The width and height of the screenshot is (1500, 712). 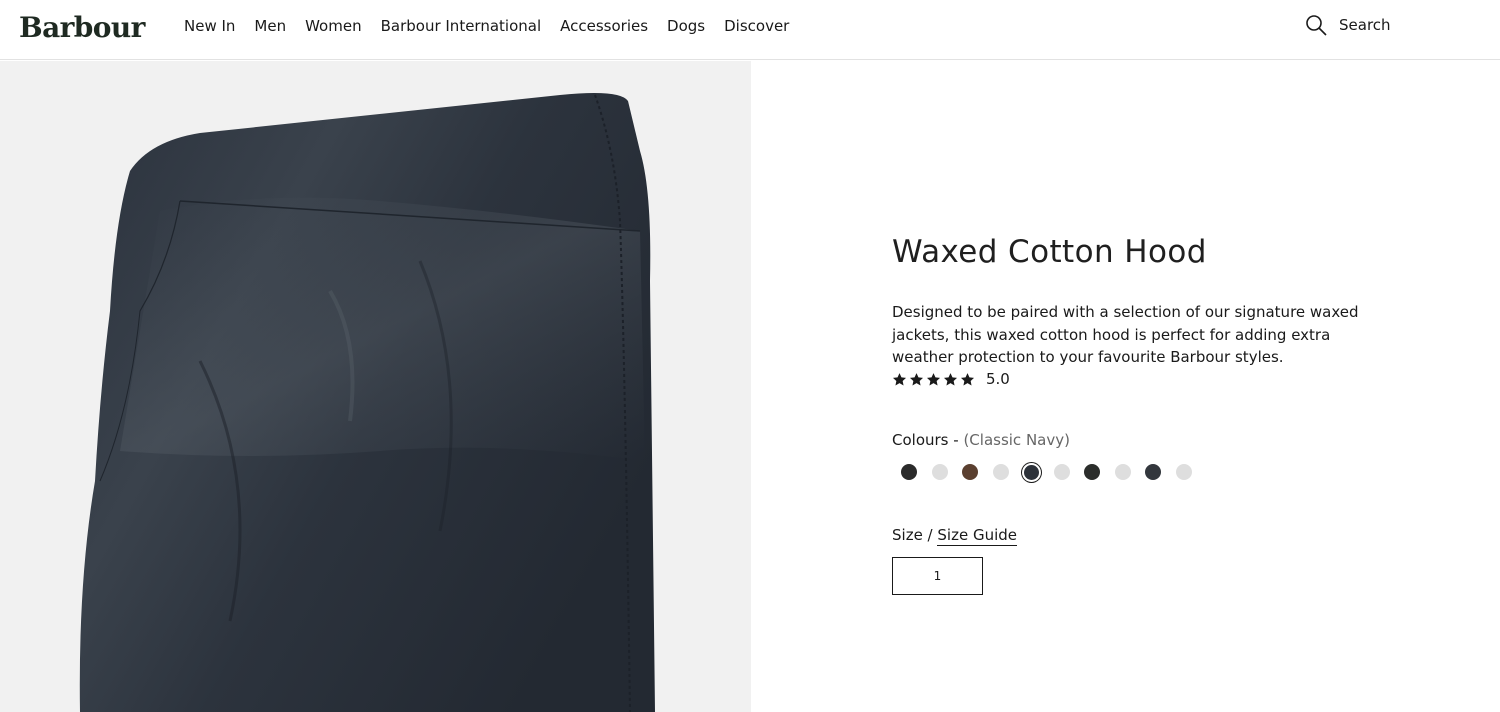 What do you see at coordinates (1316, 25) in the screenshot?
I see `search-icon` at bounding box center [1316, 25].